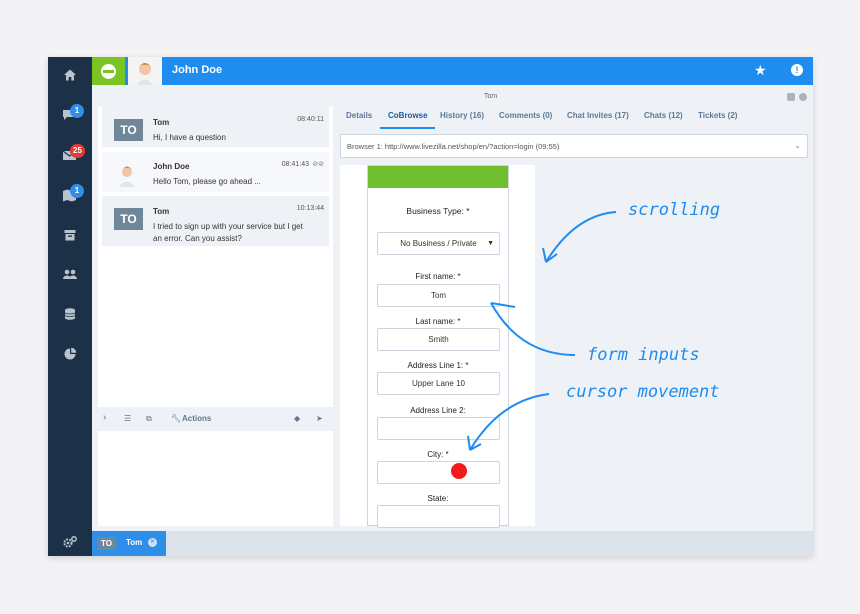 The width and height of the screenshot is (860, 614). Describe the element at coordinates (189, 137) in the screenshot. I see `message-text: Hi, I have a question` at that location.